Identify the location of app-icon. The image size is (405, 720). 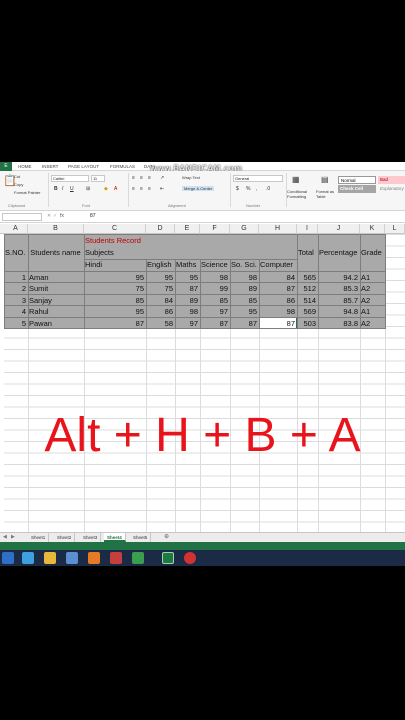
(116, 558).